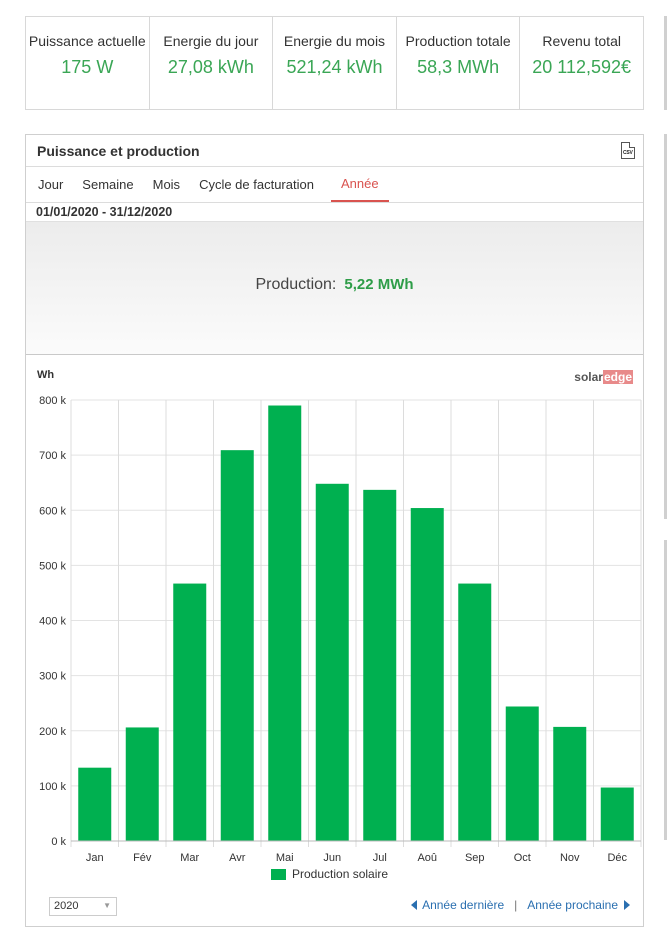 The height and width of the screenshot is (928, 667). Describe the element at coordinates (52, 732) in the screenshot. I see `y-tick-label: 200 k` at that location.